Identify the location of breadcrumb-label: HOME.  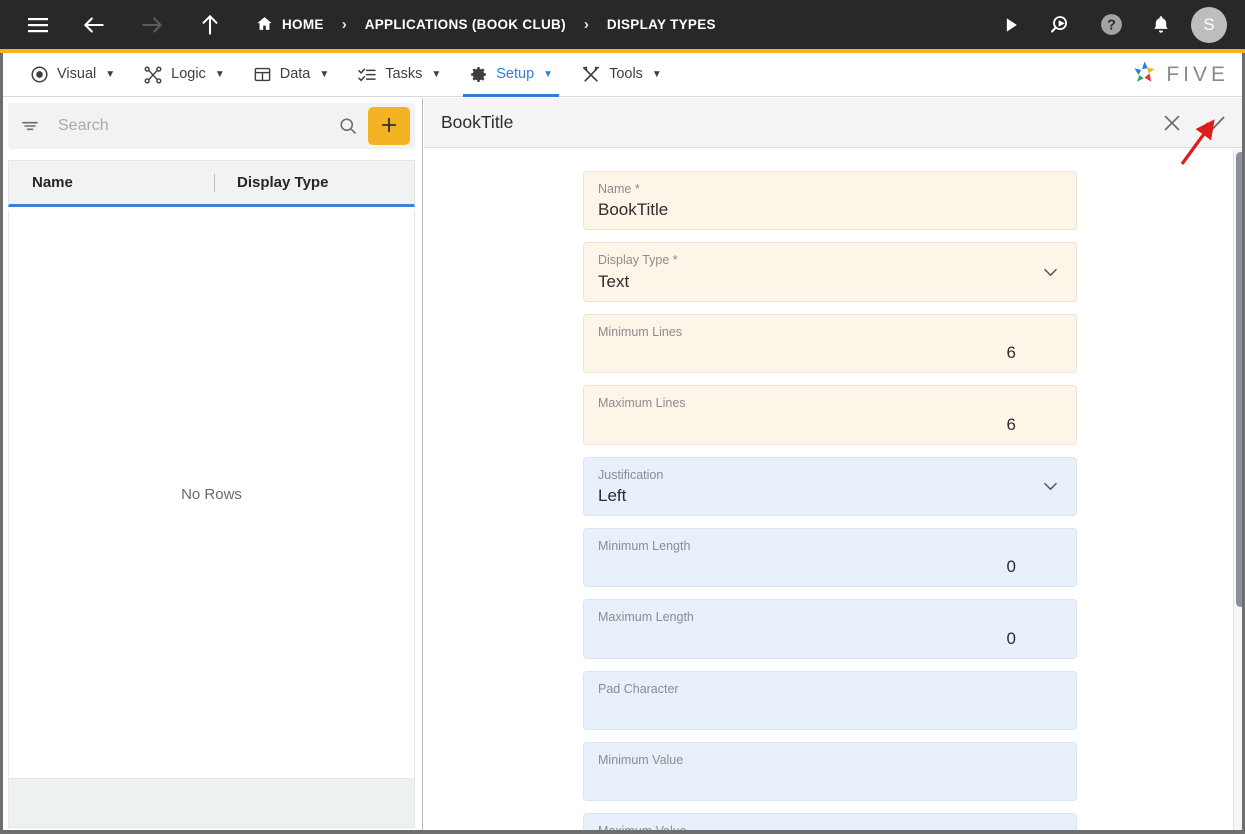
(303, 24).